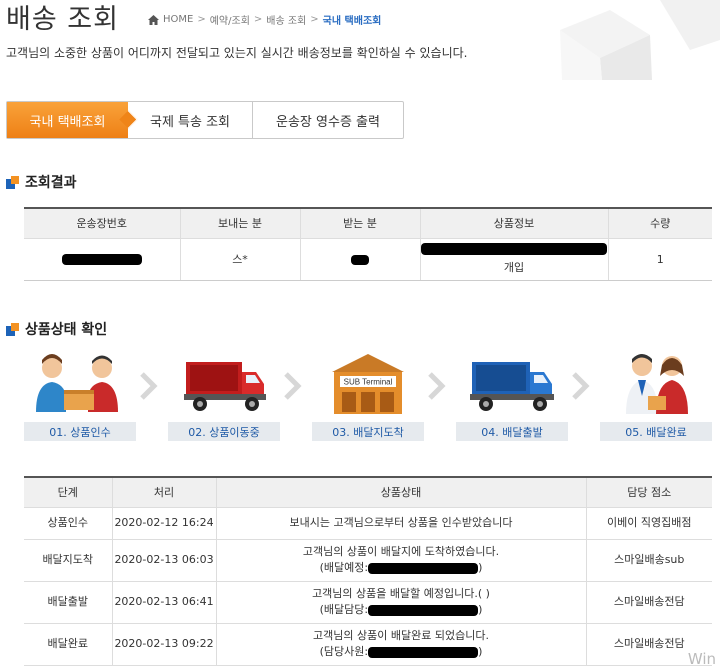 The image size is (720, 668). What do you see at coordinates (163, 492) in the screenshot?
I see `col-time: 처리` at bounding box center [163, 492].